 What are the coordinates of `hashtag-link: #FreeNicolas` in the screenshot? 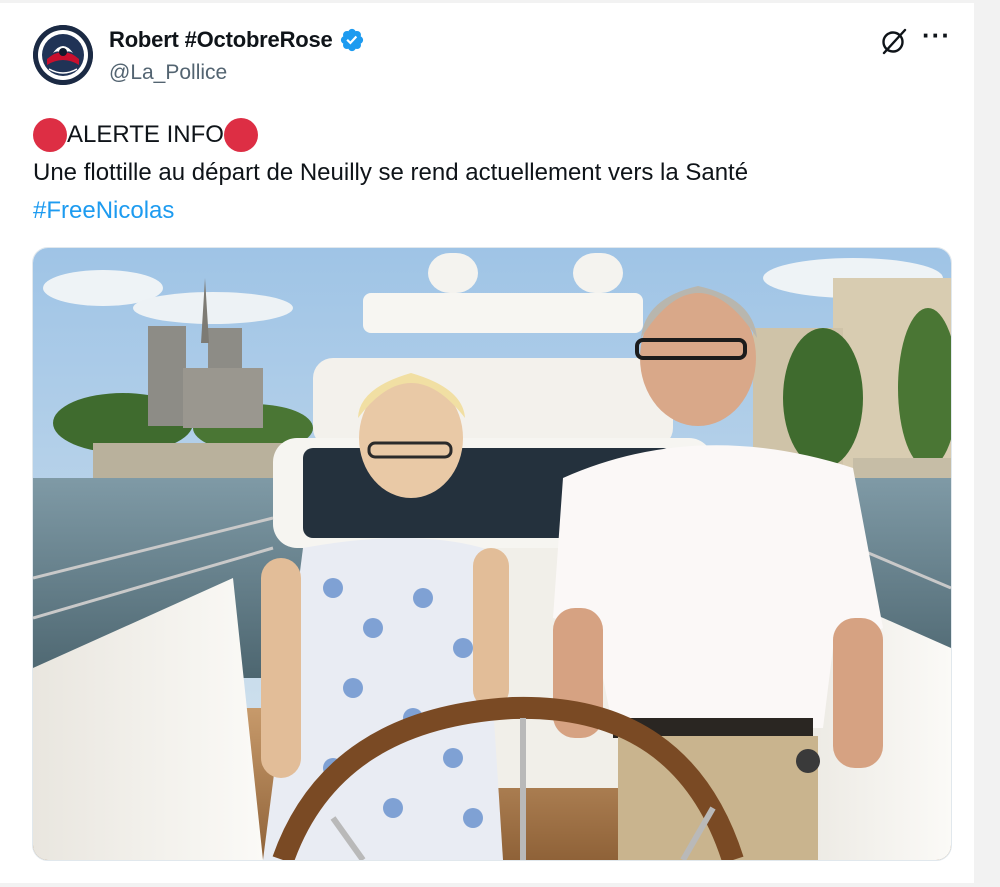 It's located at (103, 211).